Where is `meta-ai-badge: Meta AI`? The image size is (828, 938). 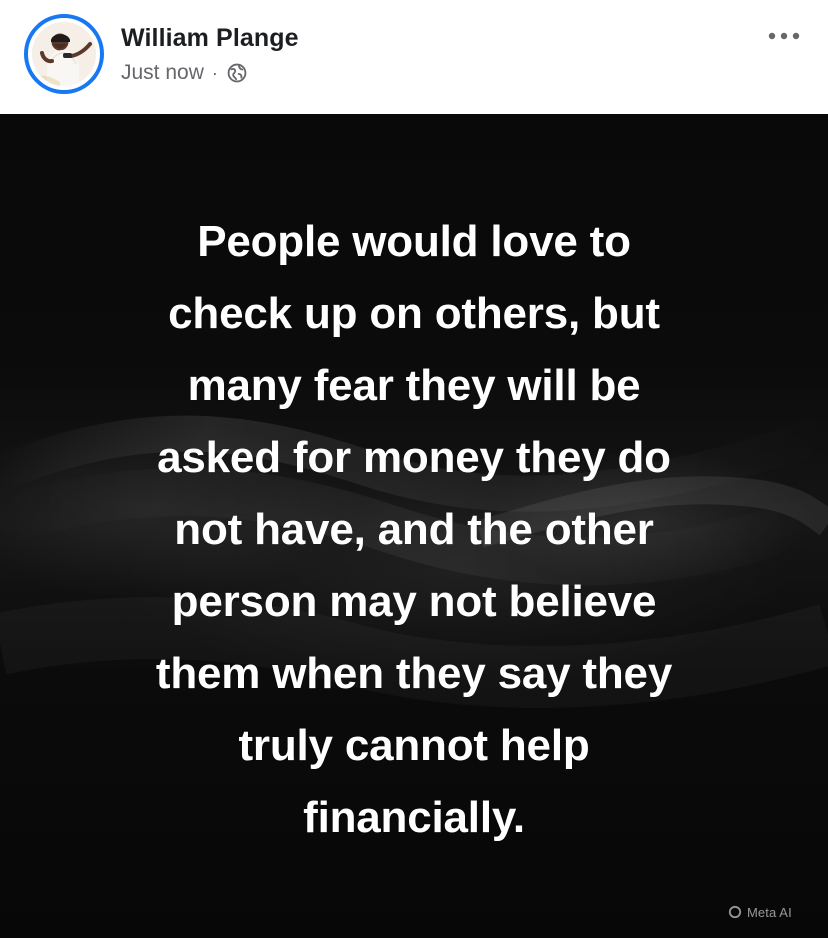 meta-ai-badge: Meta AI is located at coordinates (760, 912).